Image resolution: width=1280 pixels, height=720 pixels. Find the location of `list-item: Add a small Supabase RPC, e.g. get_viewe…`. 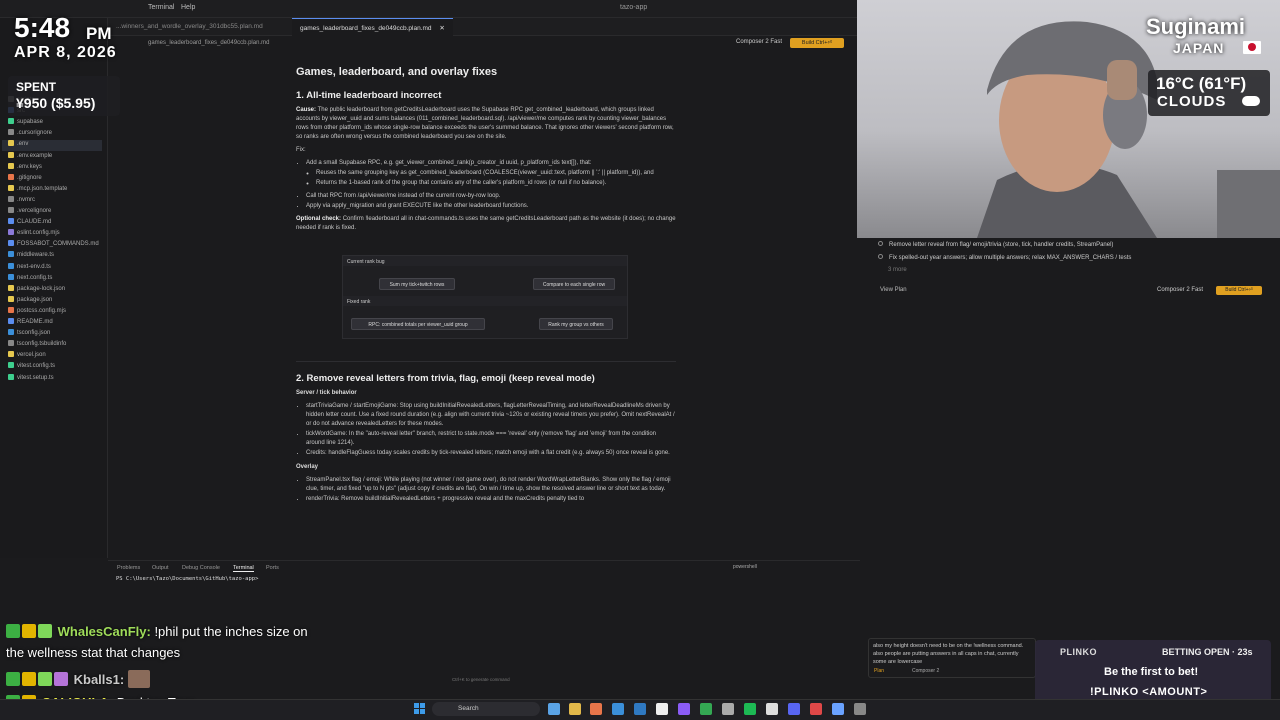

list-item: Add a small Supabase RPC, e.g. get_viewe… is located at coordinates (491, 163).